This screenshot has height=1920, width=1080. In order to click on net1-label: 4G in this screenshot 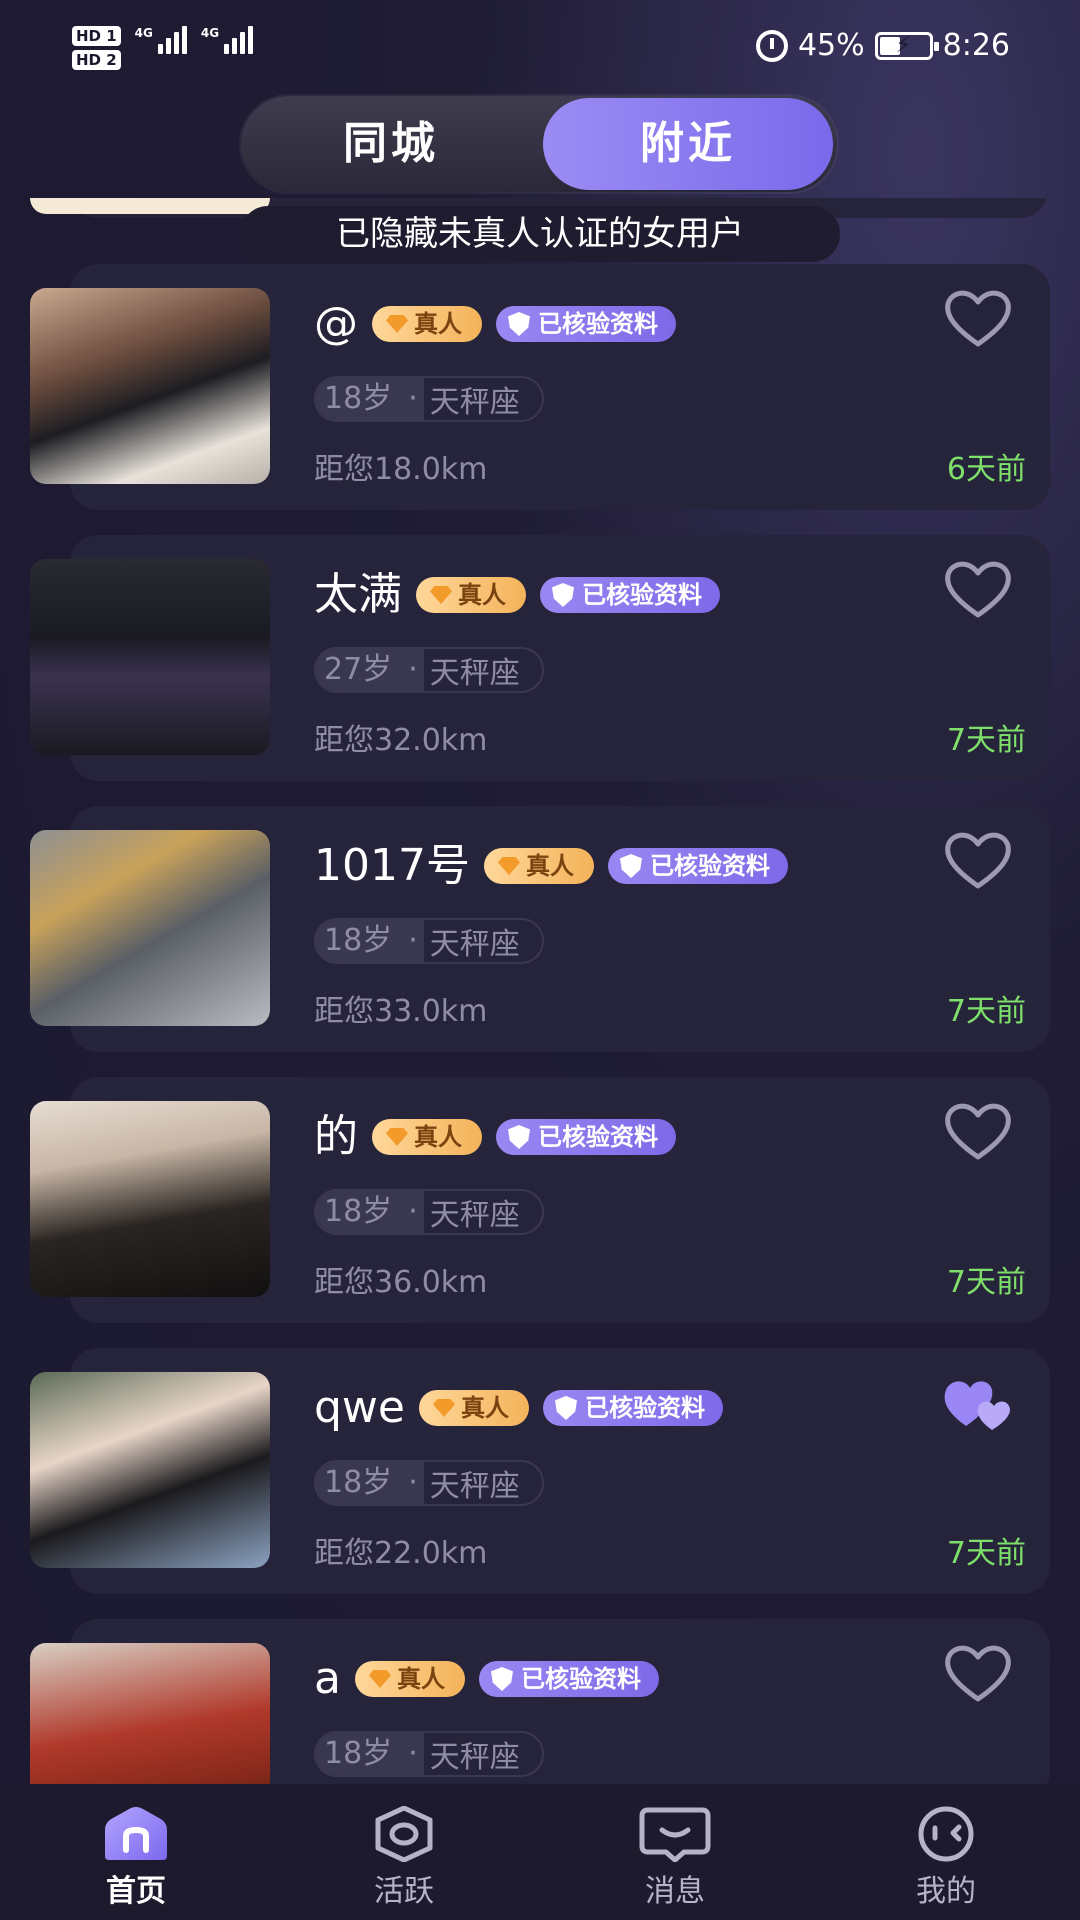, I will do `click(143, 33)`.